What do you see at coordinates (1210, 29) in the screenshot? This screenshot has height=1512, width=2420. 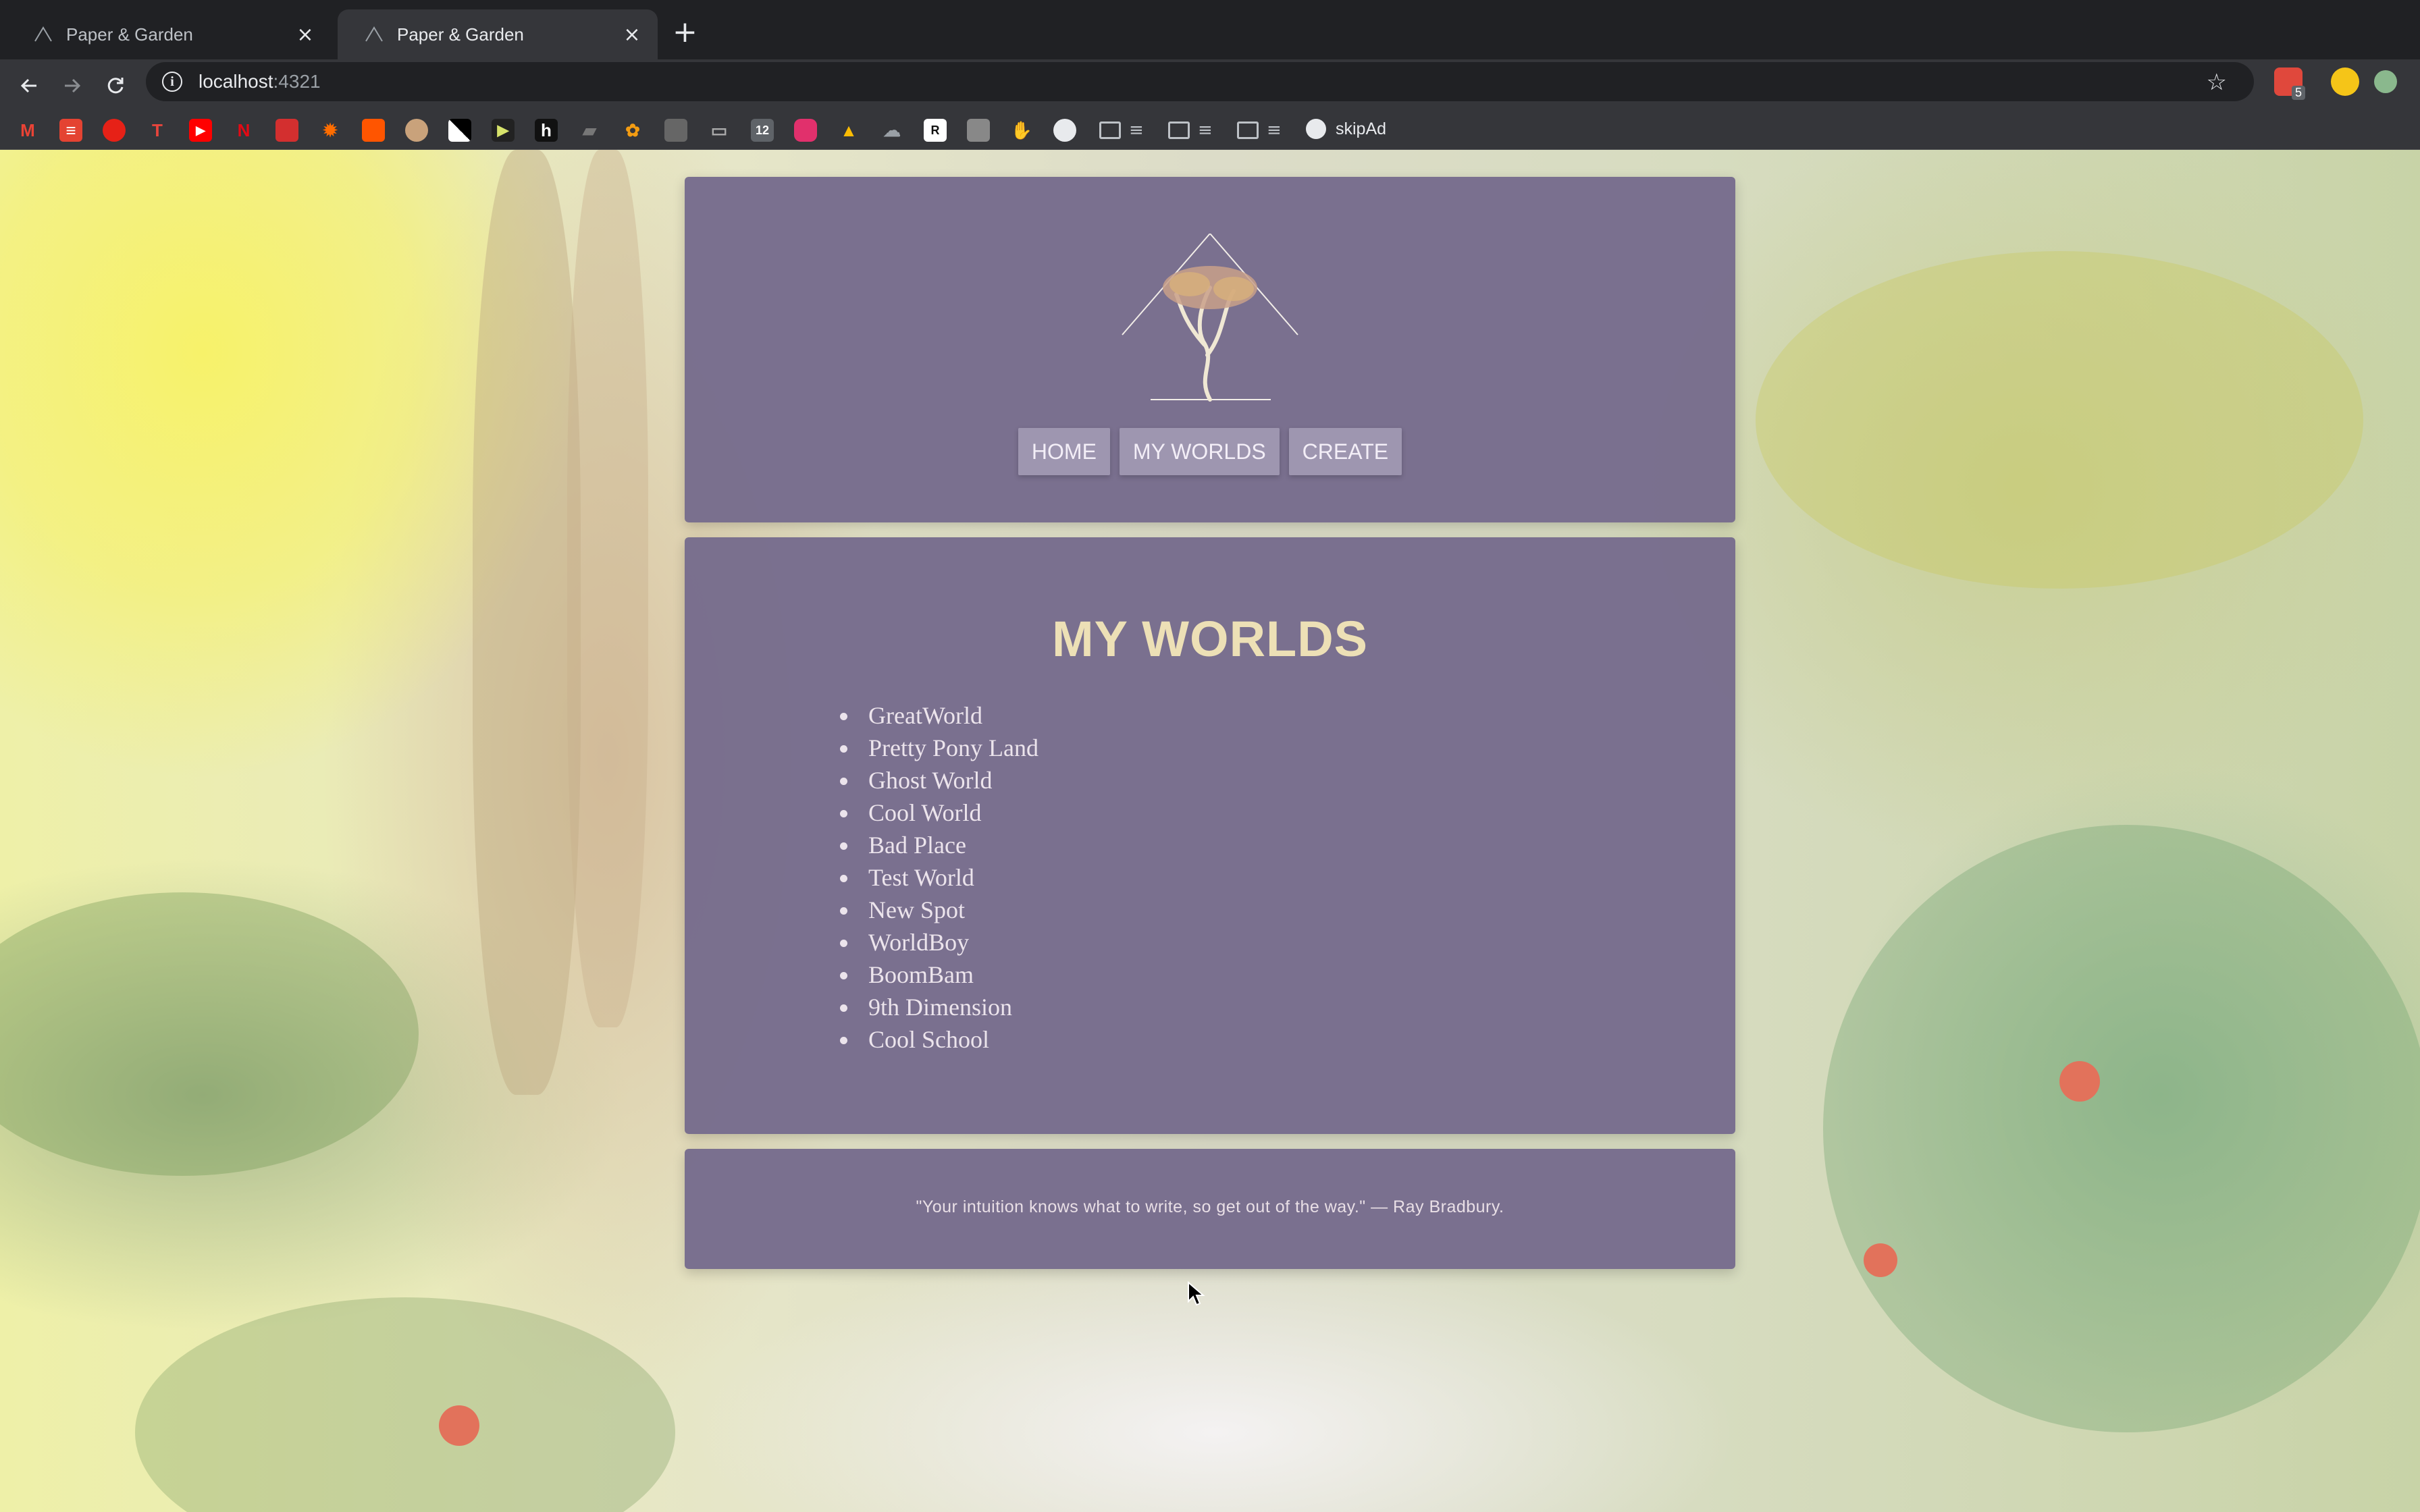 I see `tab-strip: Paper & Garden × Paper & Garden × +` at bounding box center [1210, 29].